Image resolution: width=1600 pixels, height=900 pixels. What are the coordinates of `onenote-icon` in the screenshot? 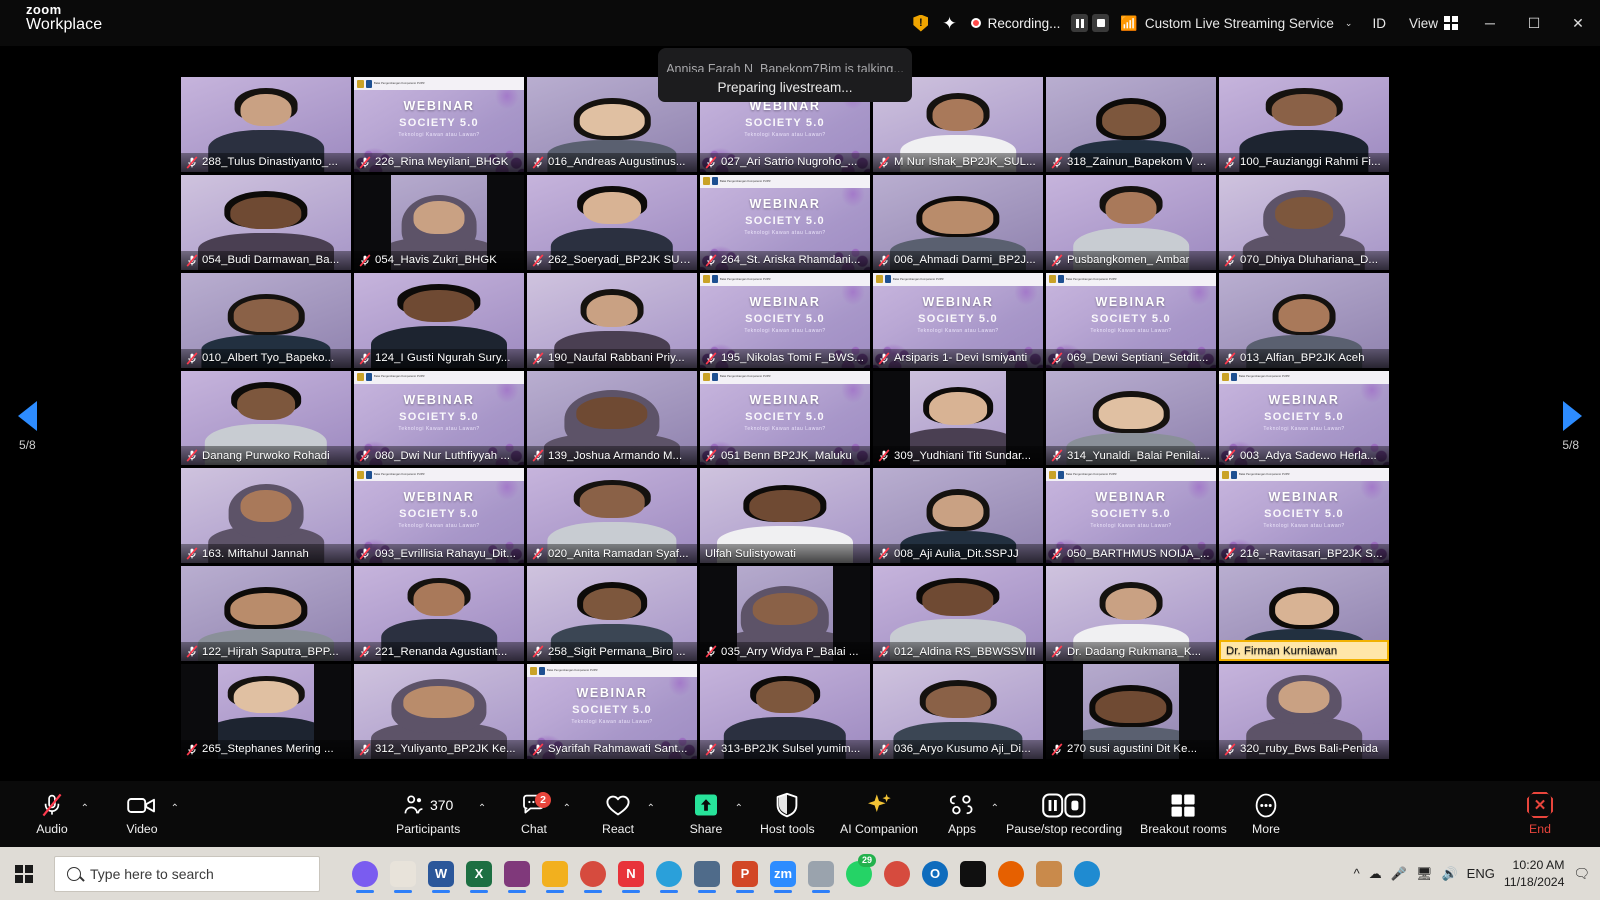 It's located at (517, 874).